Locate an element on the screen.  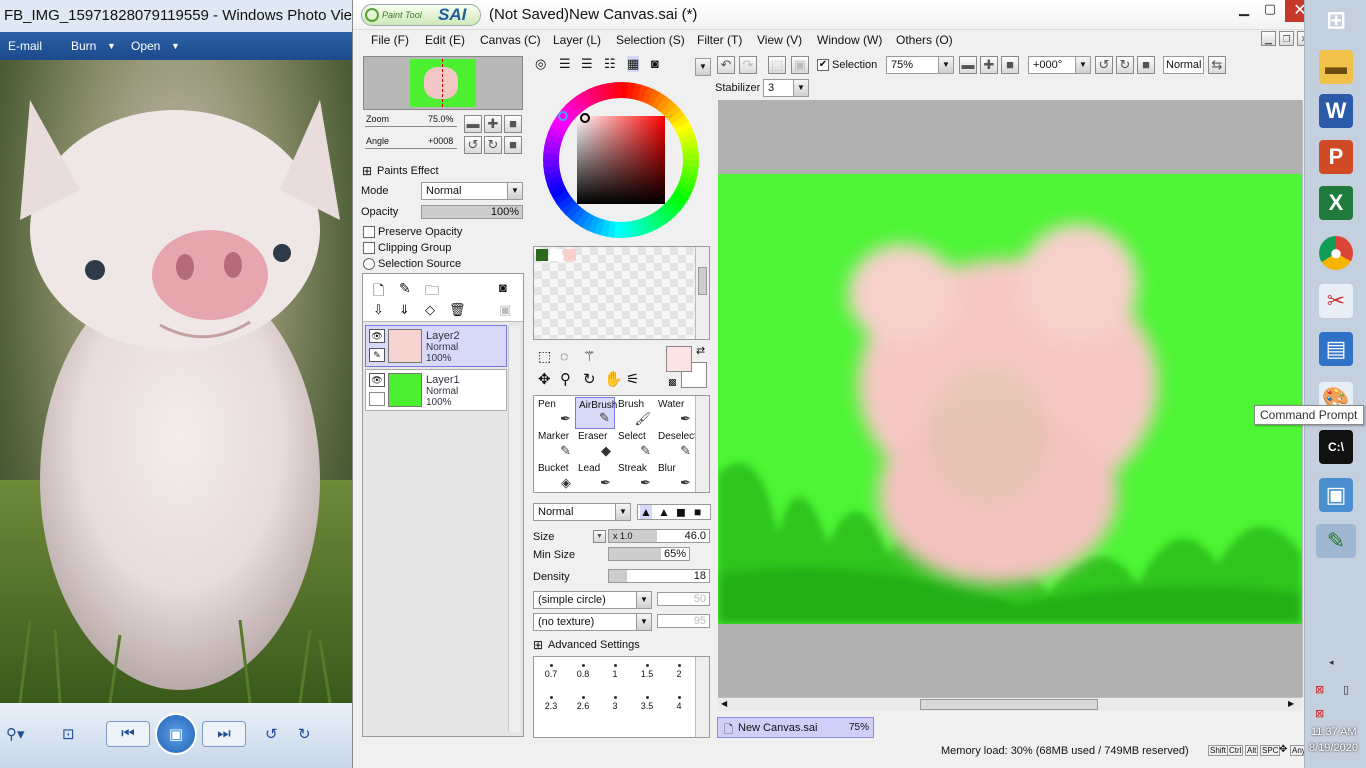
primary-color-box is located at coordinates (679, 359).